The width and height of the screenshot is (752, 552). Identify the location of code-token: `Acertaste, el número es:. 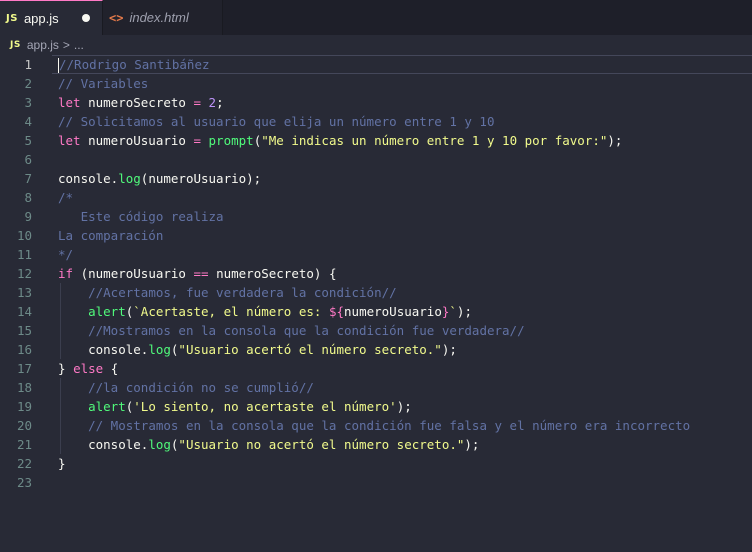
(231, 311).